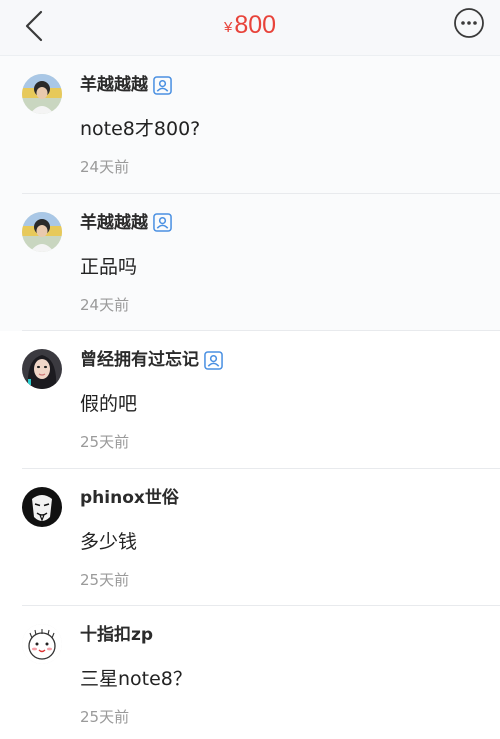  What do you see at coordinates (255, 25) in the screenshot?
I see `price-value: 800` at bounding box center [255, 25].